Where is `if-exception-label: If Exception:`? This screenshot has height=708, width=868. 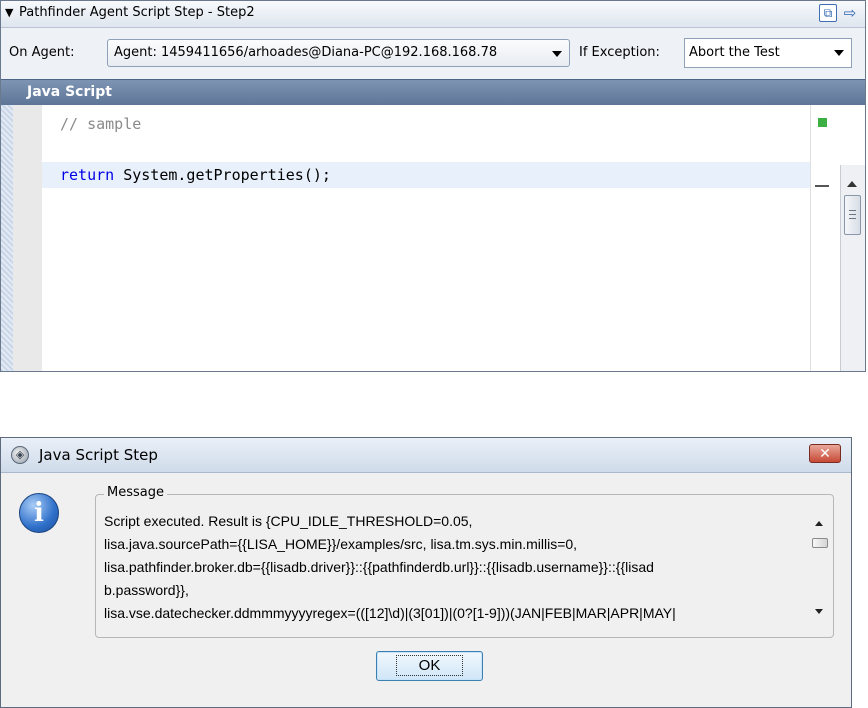
if-exception-label: If Exception: is located at coordinates (619, 52).